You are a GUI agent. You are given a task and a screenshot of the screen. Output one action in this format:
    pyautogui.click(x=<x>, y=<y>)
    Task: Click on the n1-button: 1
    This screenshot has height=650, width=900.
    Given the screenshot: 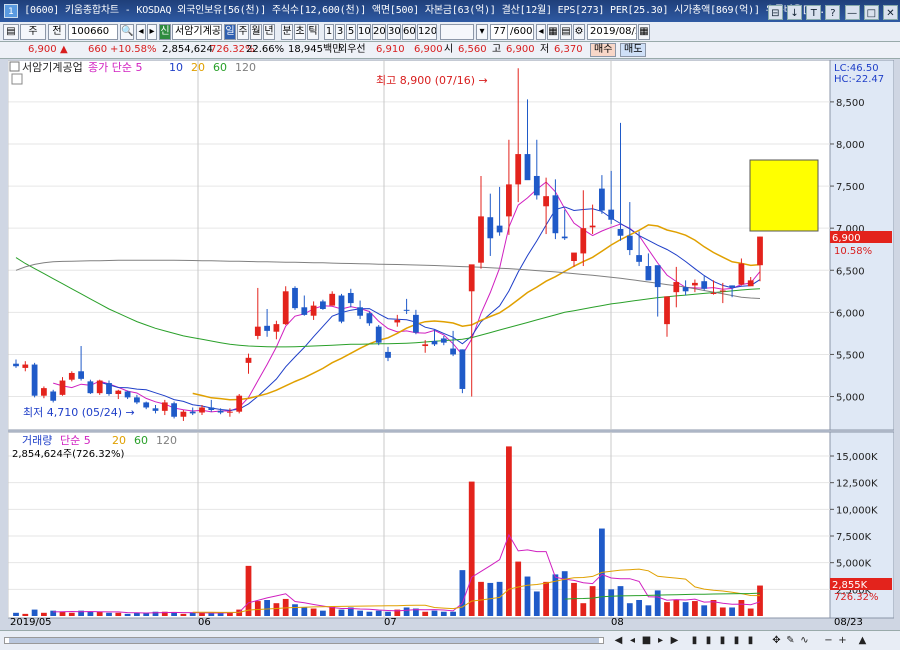 What is the action you would take?
    pyautogui.click(x=329, y=32)
    